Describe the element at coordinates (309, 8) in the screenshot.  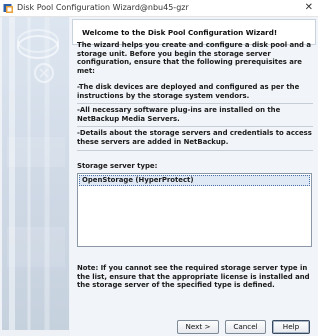
I see `close-icon: ✕` at that location.